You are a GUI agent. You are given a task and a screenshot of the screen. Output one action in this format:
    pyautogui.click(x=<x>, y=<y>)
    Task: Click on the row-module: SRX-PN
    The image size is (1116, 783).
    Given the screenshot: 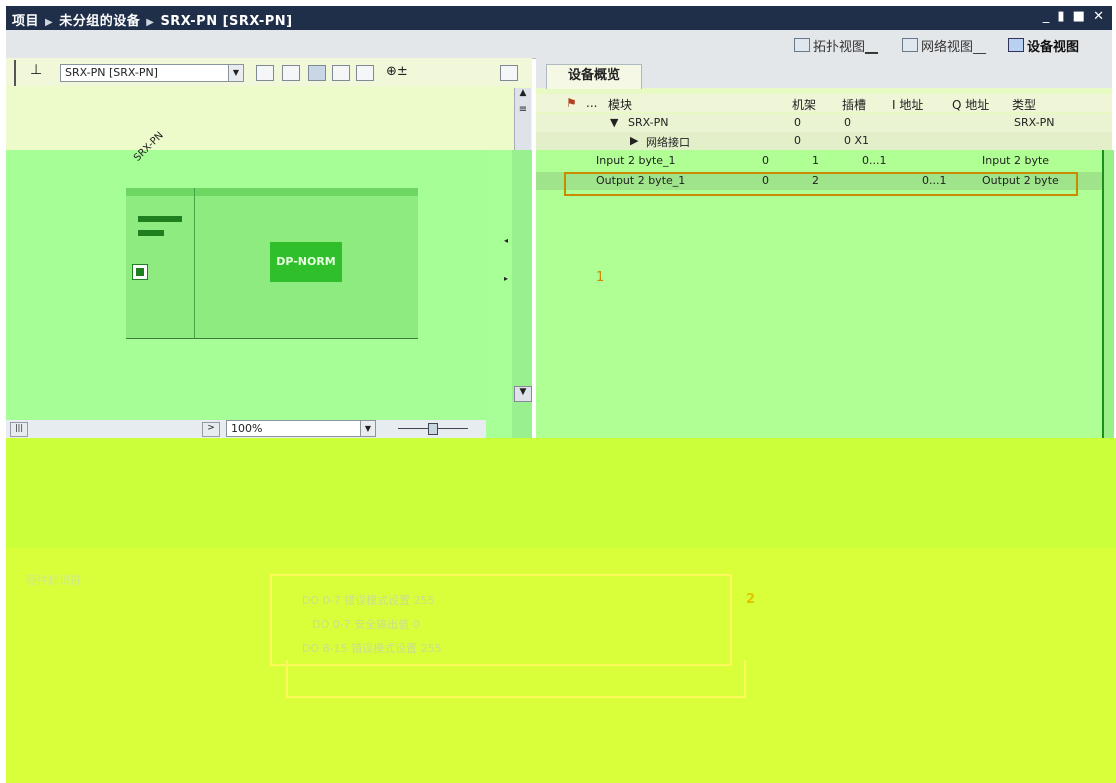 What is the action you would take?
    pyautogui.click(x=648, y=122)
    